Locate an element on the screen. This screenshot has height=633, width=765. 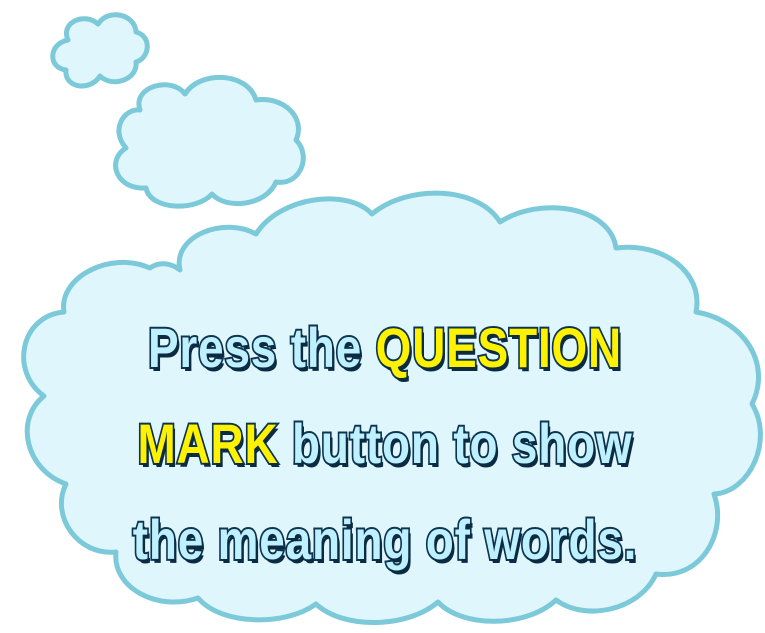
hint-line-2: MARK button to show is located at coordinates (385, 444).